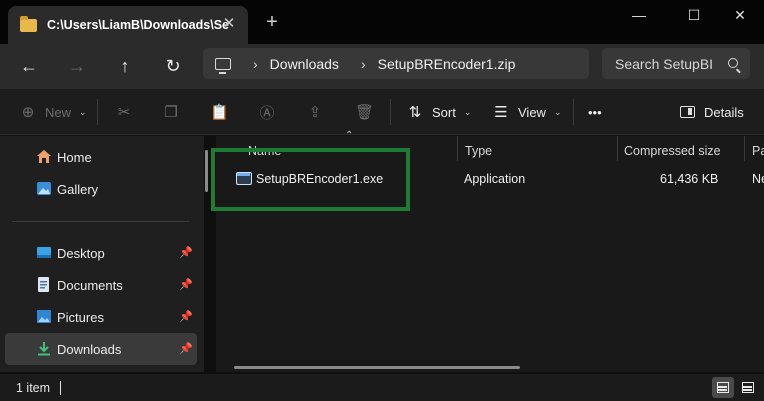 This screenshot has height=401, width=764. I want to click on status-divider, so click(60, 388).